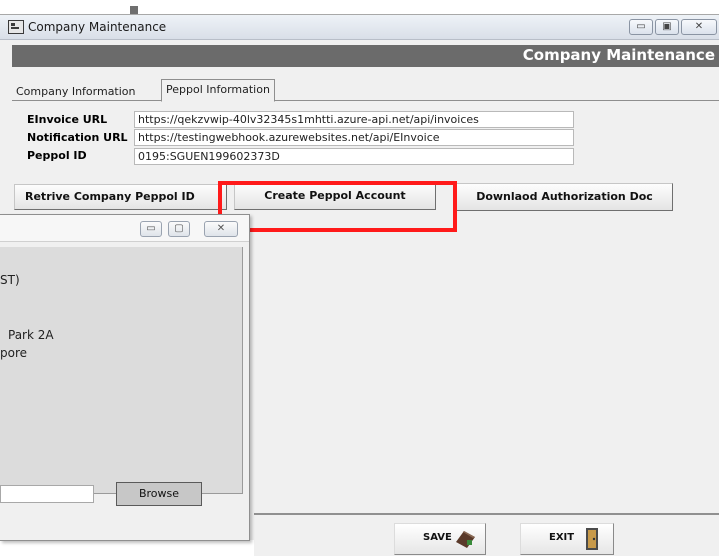 Image resolution: width=719 pixels, height=556 pixels. Describe the element at coordinates (365, 56) in the screenshot. I see `form-header-bar: Company Maintenance` at that location.